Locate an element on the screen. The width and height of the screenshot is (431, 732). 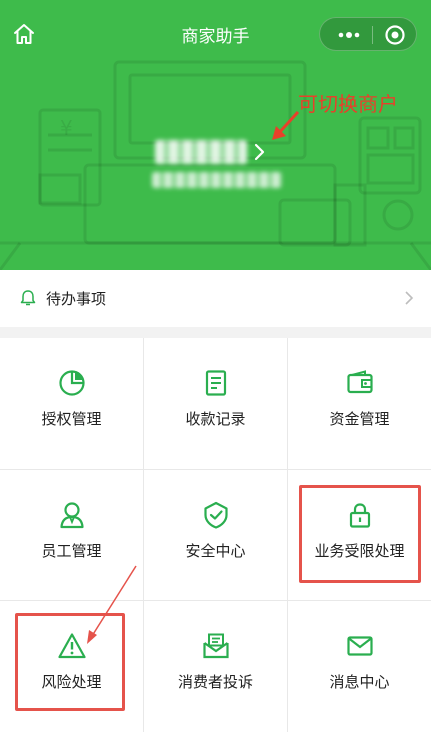
bell-icon is located at coordinates (28, 298).